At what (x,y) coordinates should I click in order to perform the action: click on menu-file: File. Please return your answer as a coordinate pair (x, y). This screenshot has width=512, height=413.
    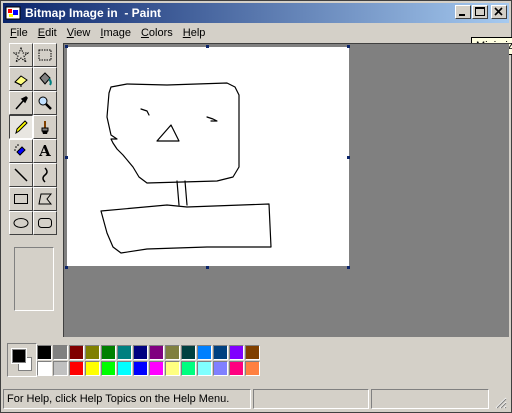
    Looking at the image, I should click on (19, 33).